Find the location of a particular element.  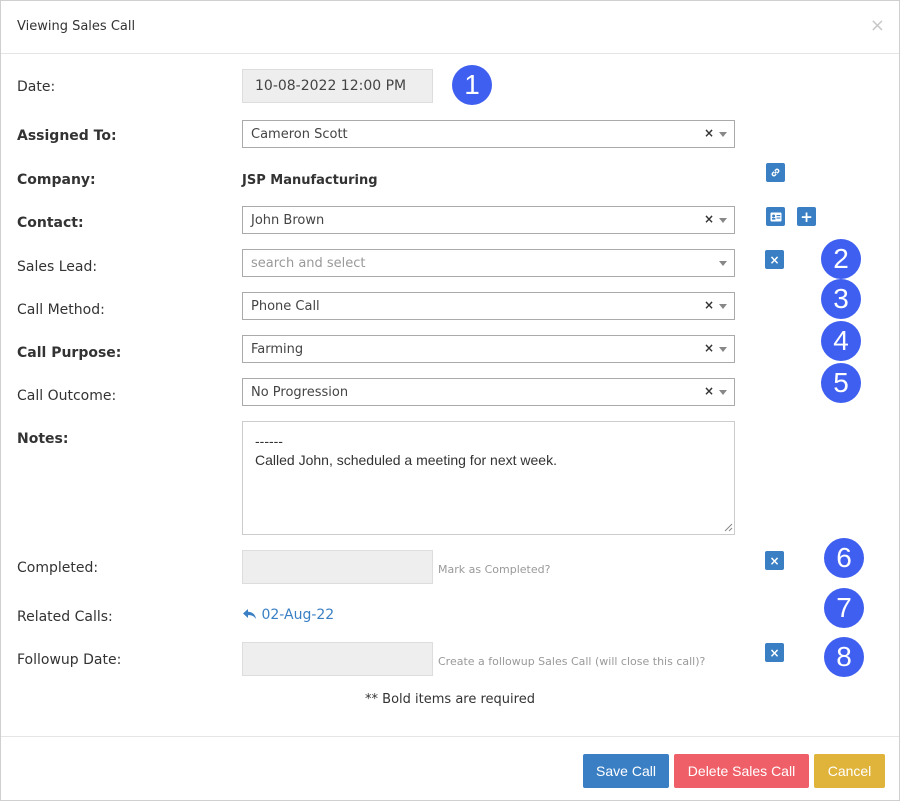

badge-4: 4 is located at coordinates (841, 341).